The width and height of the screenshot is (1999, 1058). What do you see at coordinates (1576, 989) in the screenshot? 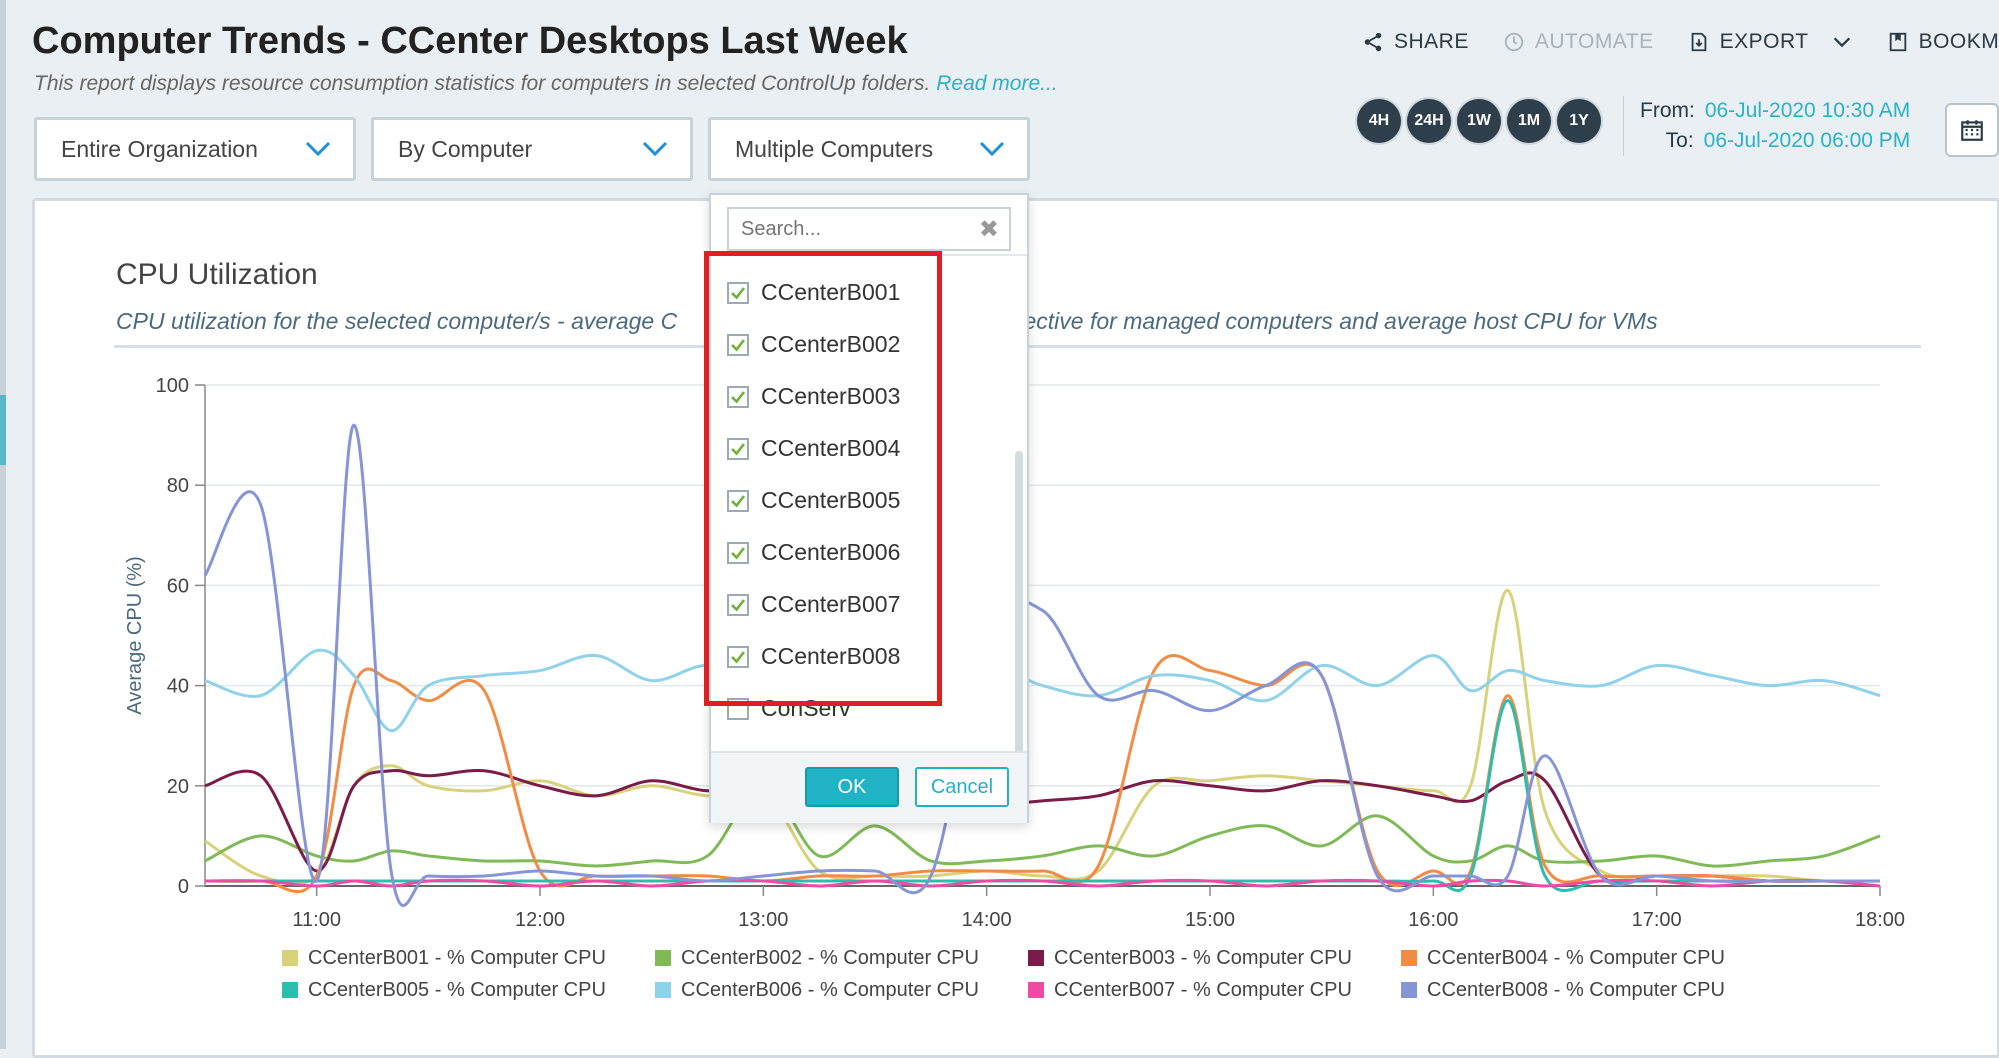
I see `legend-label: CCenterB008 - % Computer CPU` at bounding box center [1576, 989].